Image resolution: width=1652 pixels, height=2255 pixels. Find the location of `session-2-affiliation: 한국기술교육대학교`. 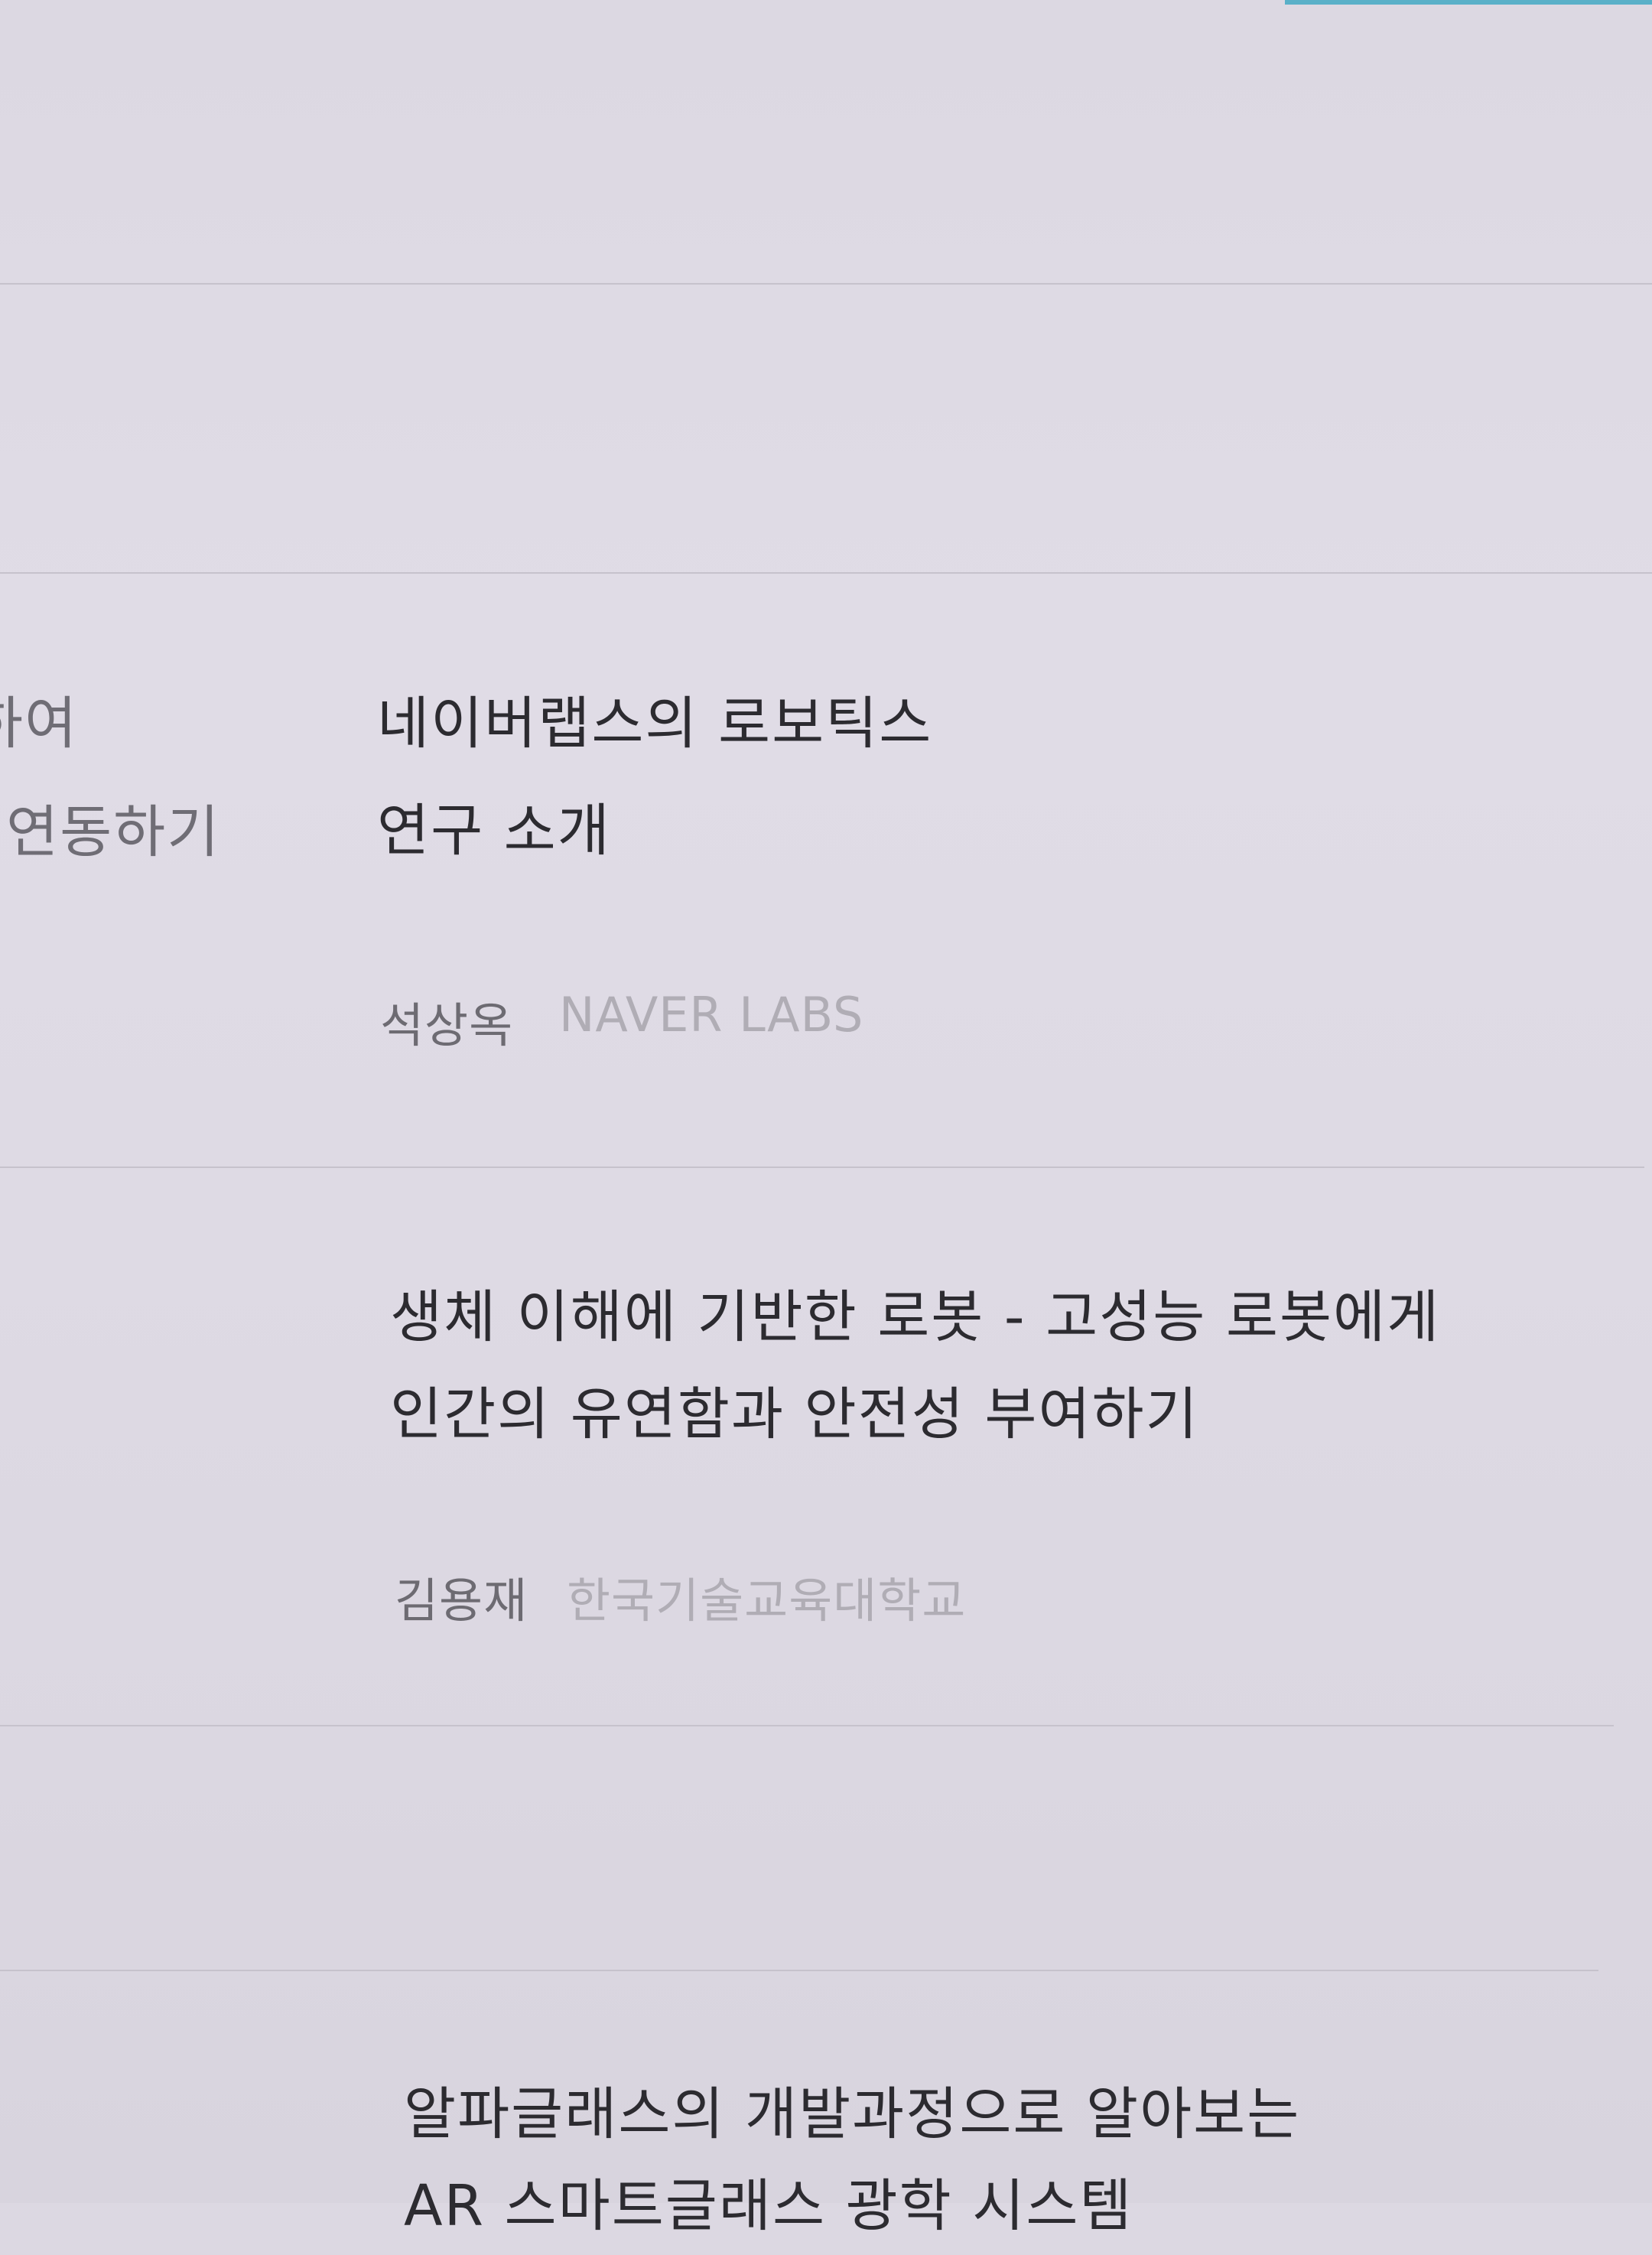

session-2-affiliation: 한국기술교육대학교 is located at coordinates (767, 1601).